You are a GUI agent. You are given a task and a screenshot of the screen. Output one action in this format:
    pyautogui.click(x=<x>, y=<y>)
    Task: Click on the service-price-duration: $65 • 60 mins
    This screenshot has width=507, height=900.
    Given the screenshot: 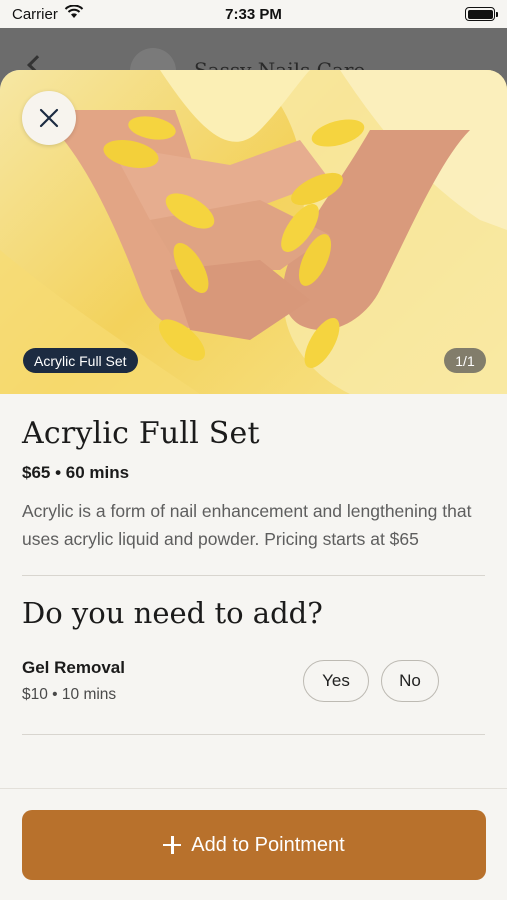 What is the action you would take?
    pyautogui.click(x=76, y=472)
    